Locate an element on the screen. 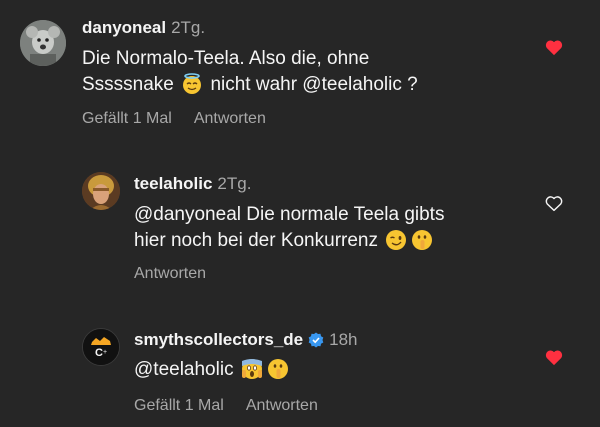 This screenshot has width=600, height=427. comment-header: danyoneal 2Tg. is located at coordinates (143, 28).